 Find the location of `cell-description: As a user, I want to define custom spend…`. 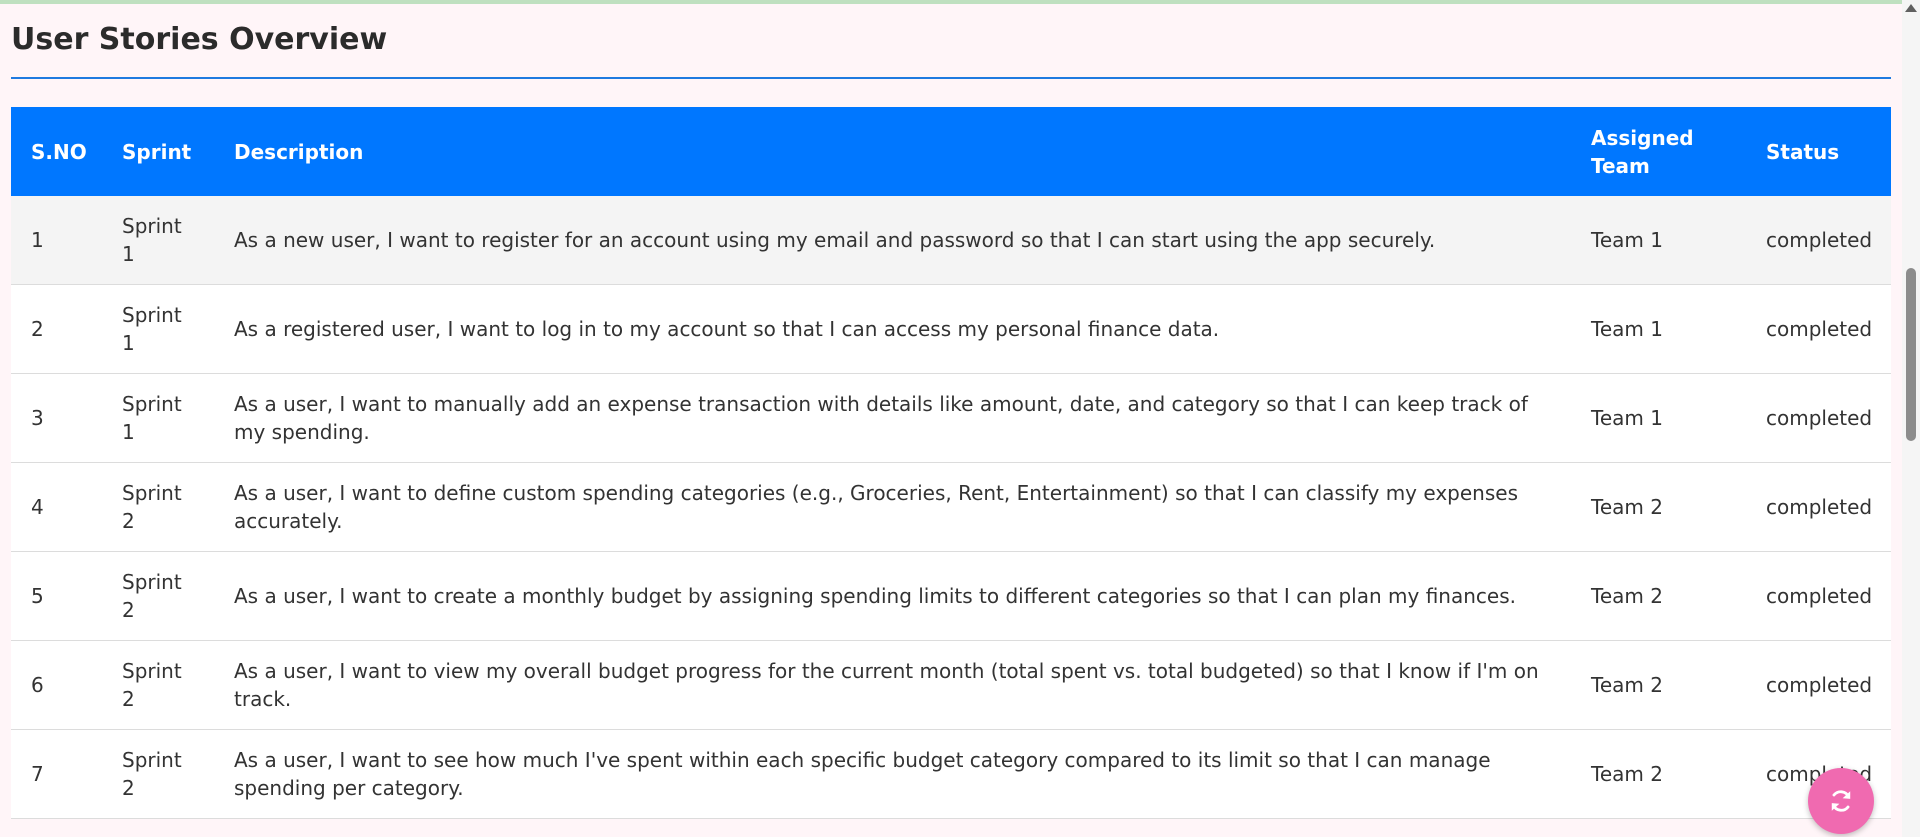

cell-description: As a user, I want to define custom spend… is located at coordinates (892, 507).